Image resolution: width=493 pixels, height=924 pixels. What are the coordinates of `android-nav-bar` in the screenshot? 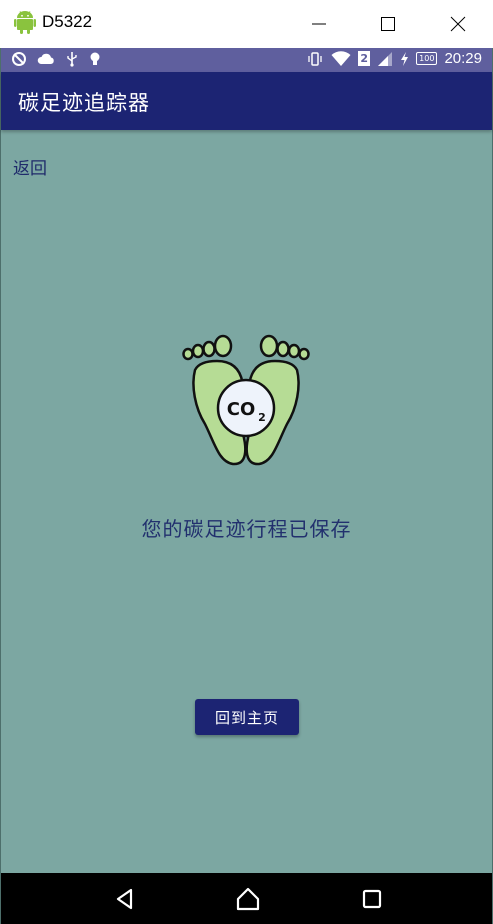 It's located at (246, 898).